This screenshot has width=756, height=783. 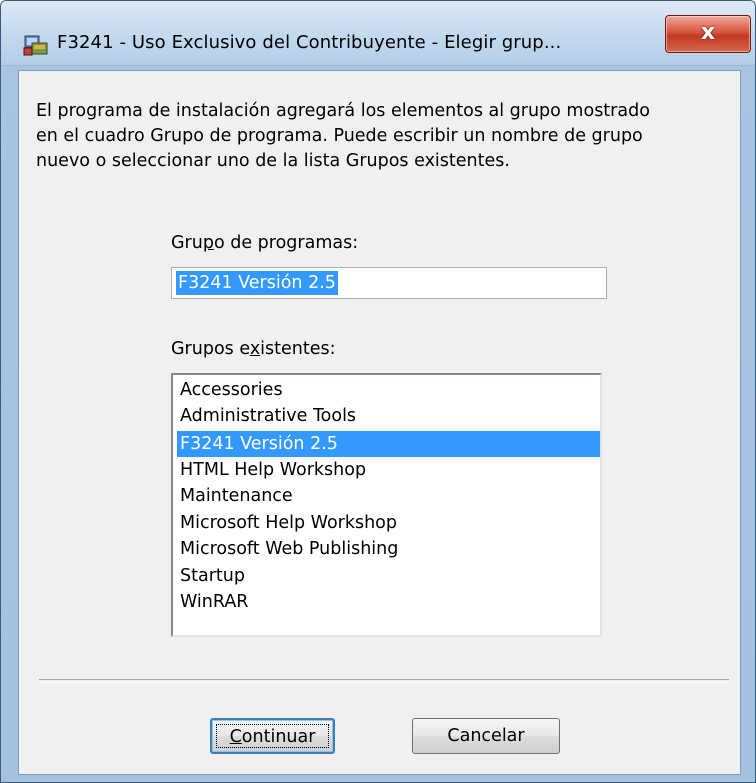 I want to click on list-item: Startup, so click(x=388, y=576).